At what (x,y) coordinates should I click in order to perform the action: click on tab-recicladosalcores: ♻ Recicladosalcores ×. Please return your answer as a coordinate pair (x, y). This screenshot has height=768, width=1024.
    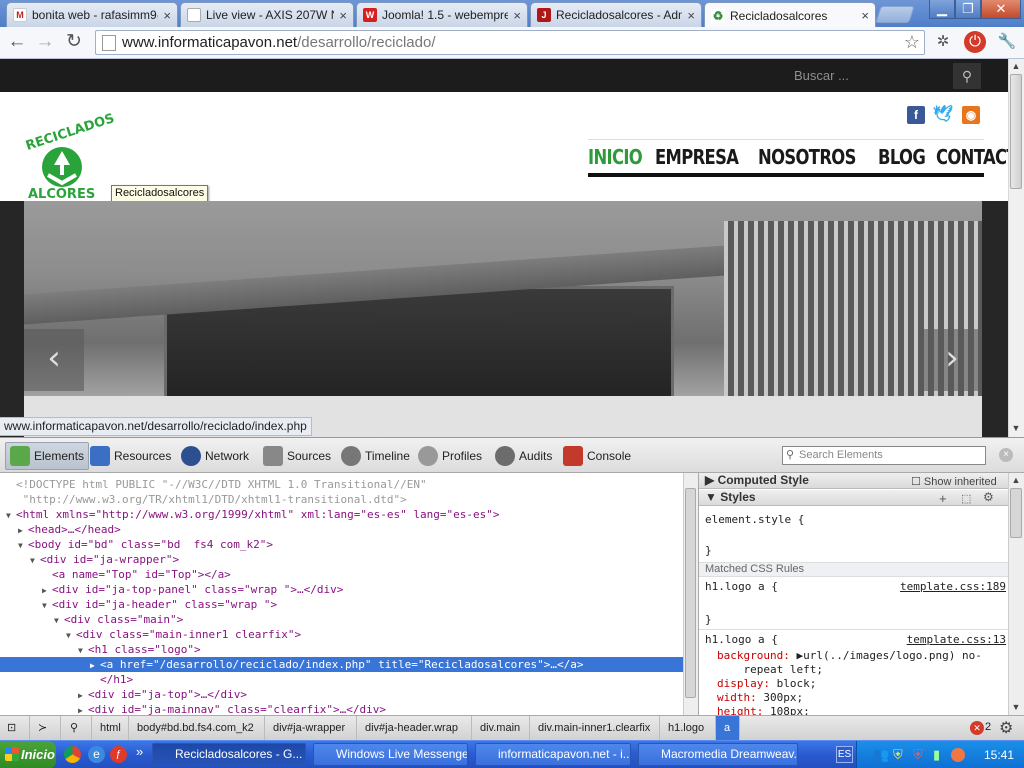
    Looking at the image, I should click on (790, 15).